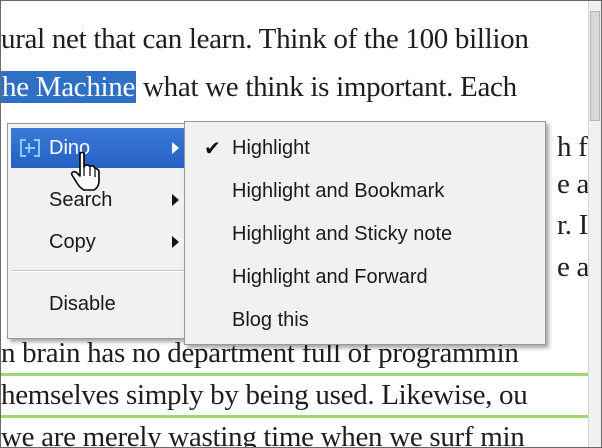  I want to click on submenu-item-highlight-sticky-note-label: Highlight and Sticky note, so click(342, 233).